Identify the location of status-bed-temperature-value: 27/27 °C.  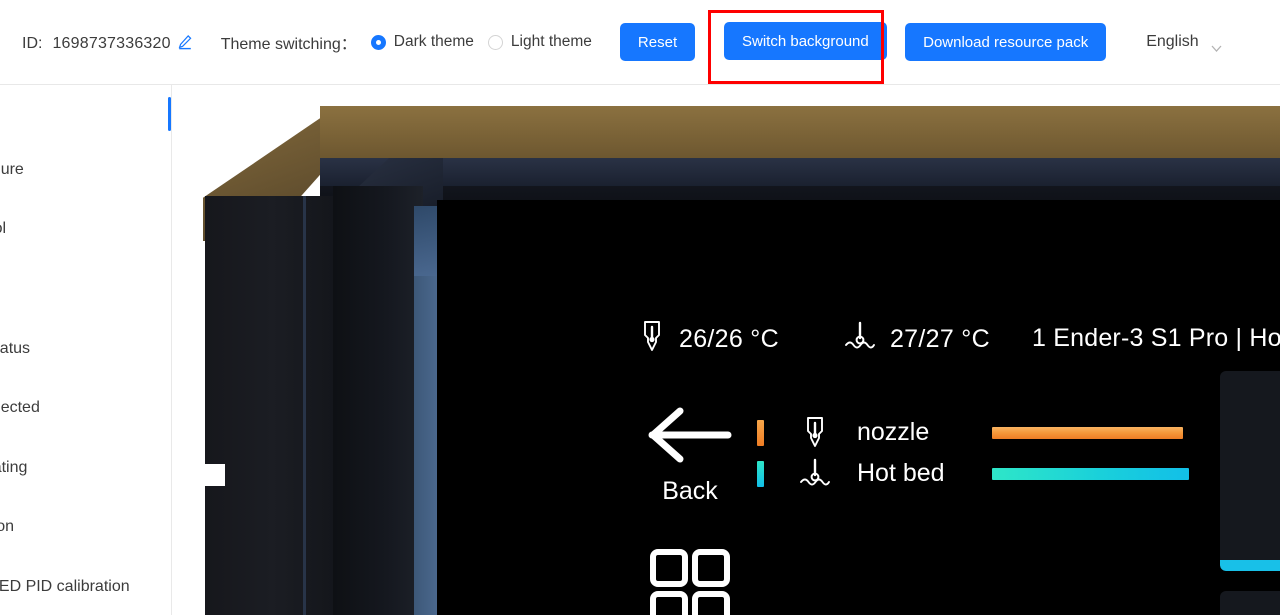
(939, 338).